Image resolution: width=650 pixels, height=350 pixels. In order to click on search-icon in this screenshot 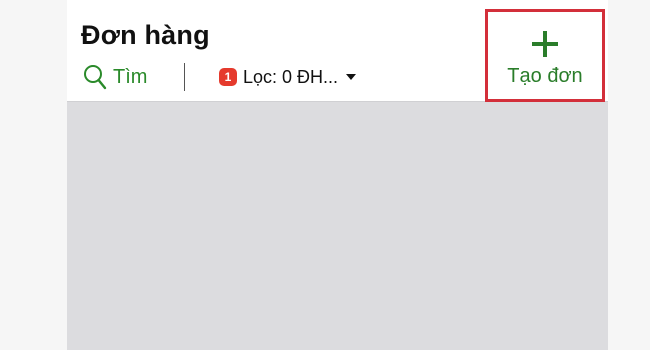, I will do `click(95, 77)`.